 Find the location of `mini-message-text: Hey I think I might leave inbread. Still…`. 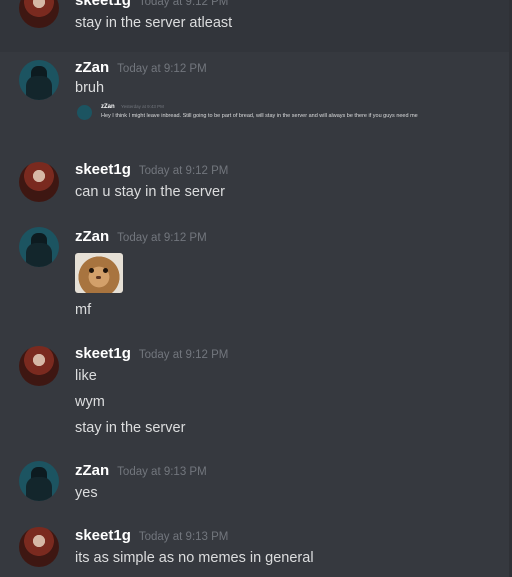

mini-message-text: Hey I think I might leave inbread. Still… is located at coordinates (259, 116).